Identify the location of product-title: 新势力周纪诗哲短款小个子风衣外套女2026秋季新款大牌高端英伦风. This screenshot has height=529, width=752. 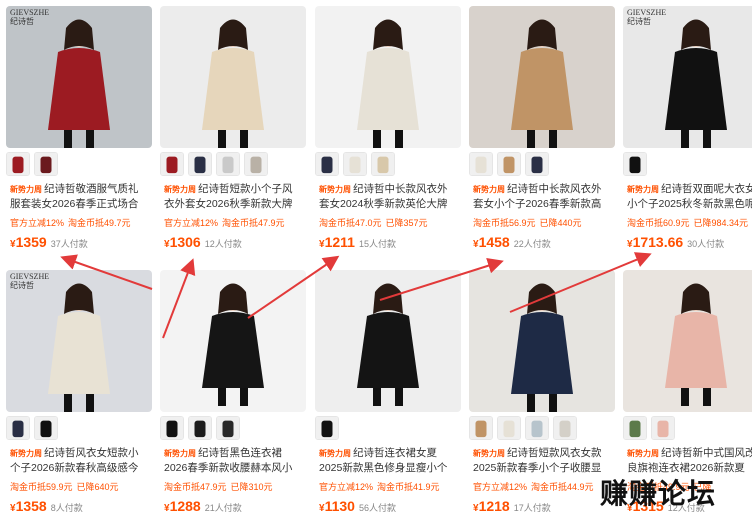
(233, 197).